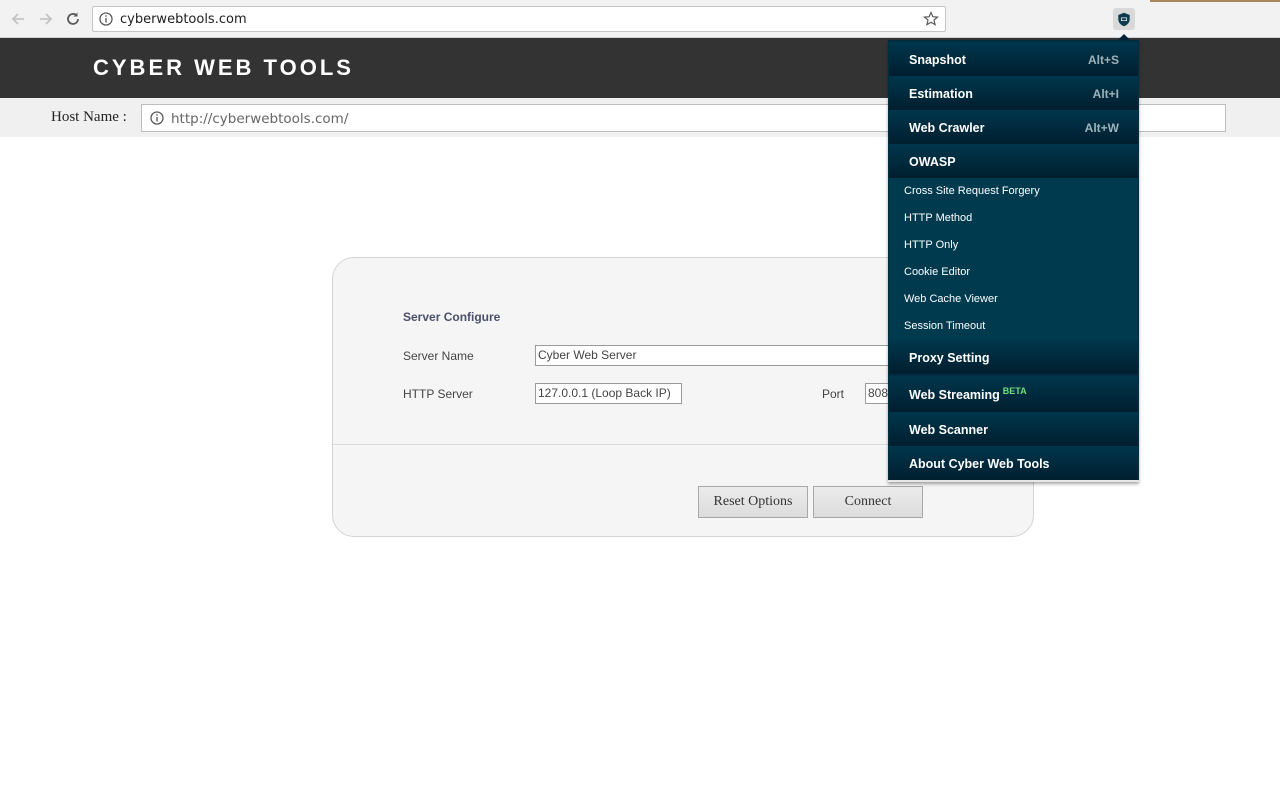  I want to click on toolbar-accent, so click(1215, 1).